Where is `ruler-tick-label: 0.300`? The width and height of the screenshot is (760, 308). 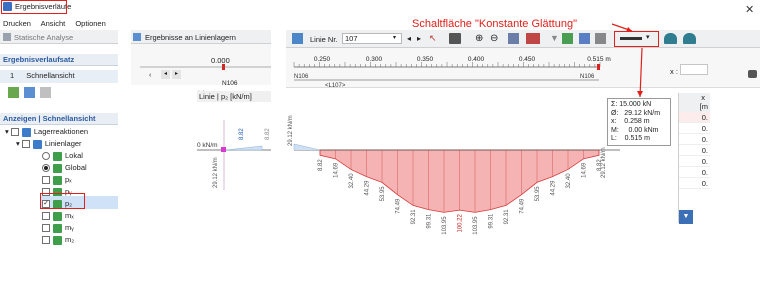
ruler-tick-label: 0.300 is located at coordinates (374, 59).